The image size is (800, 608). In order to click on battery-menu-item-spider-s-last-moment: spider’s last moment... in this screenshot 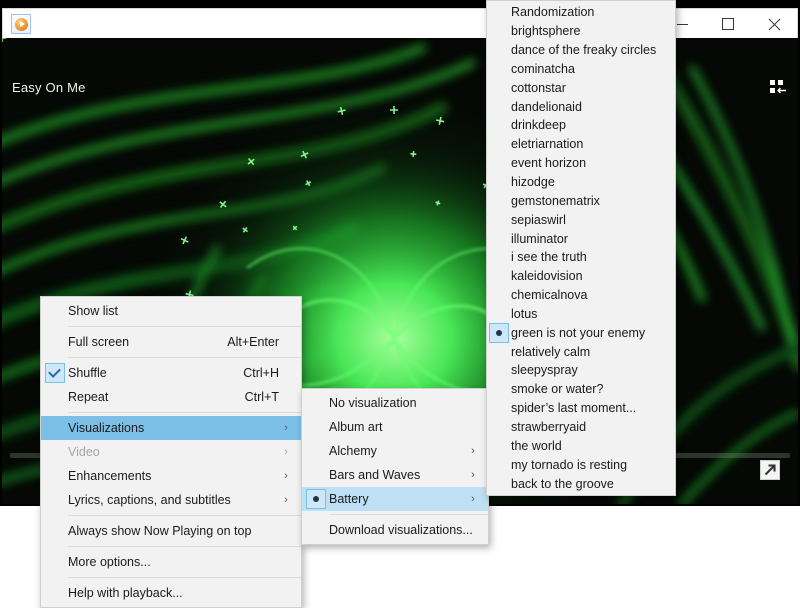, I will do `click(581, 408)`.